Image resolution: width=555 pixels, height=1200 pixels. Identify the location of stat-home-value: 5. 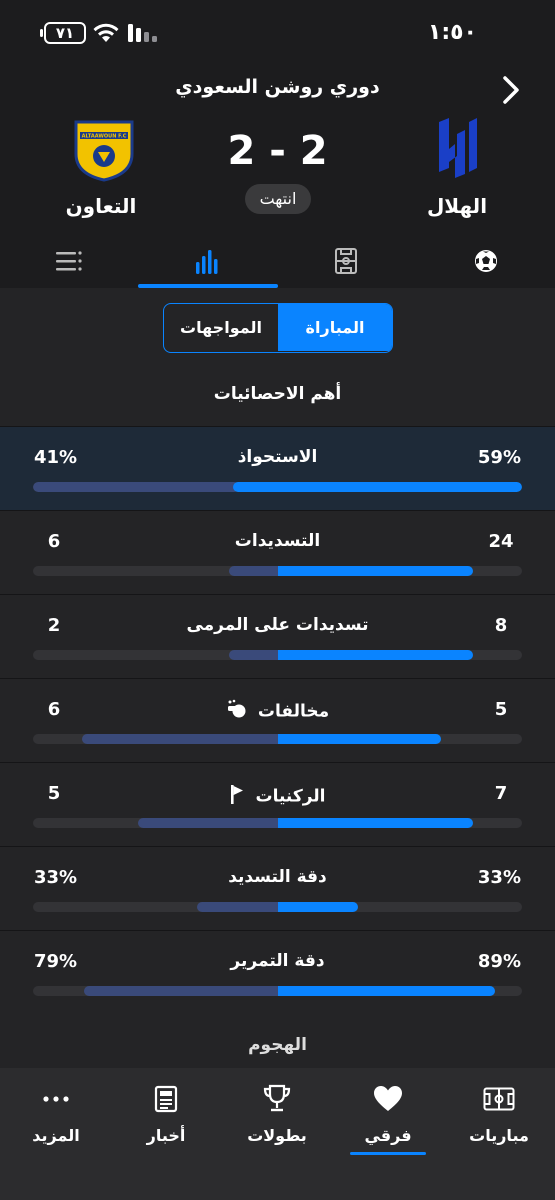
(501, 709).